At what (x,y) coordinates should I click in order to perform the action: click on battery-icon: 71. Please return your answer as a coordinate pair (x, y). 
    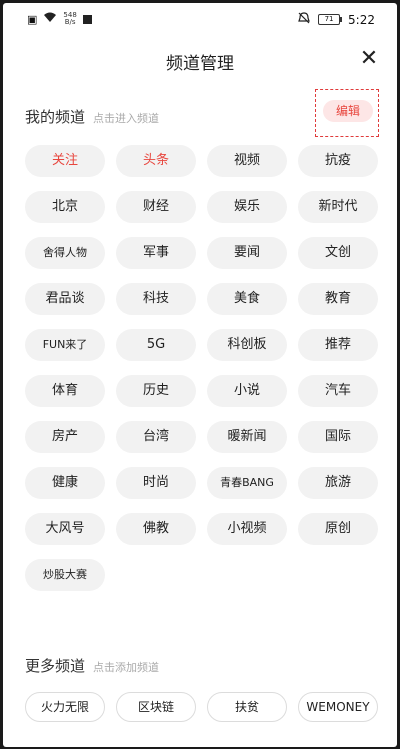
    Looking at the image, I should click on (330, 19).